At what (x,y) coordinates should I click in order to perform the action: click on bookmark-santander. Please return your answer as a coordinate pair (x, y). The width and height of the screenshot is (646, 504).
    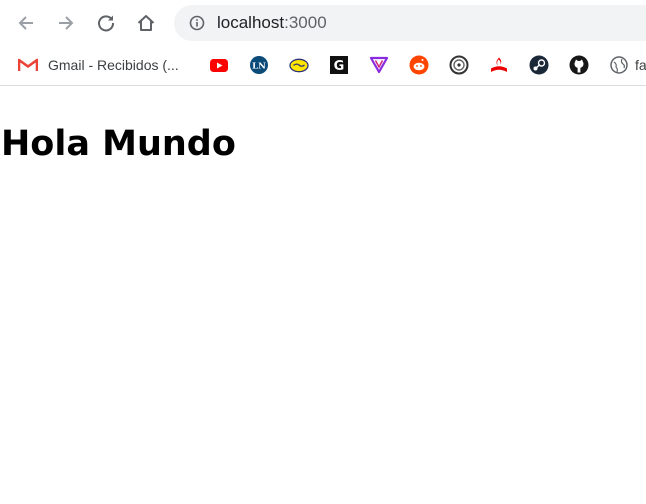
    Looking at the image, I should click on (499, 65).